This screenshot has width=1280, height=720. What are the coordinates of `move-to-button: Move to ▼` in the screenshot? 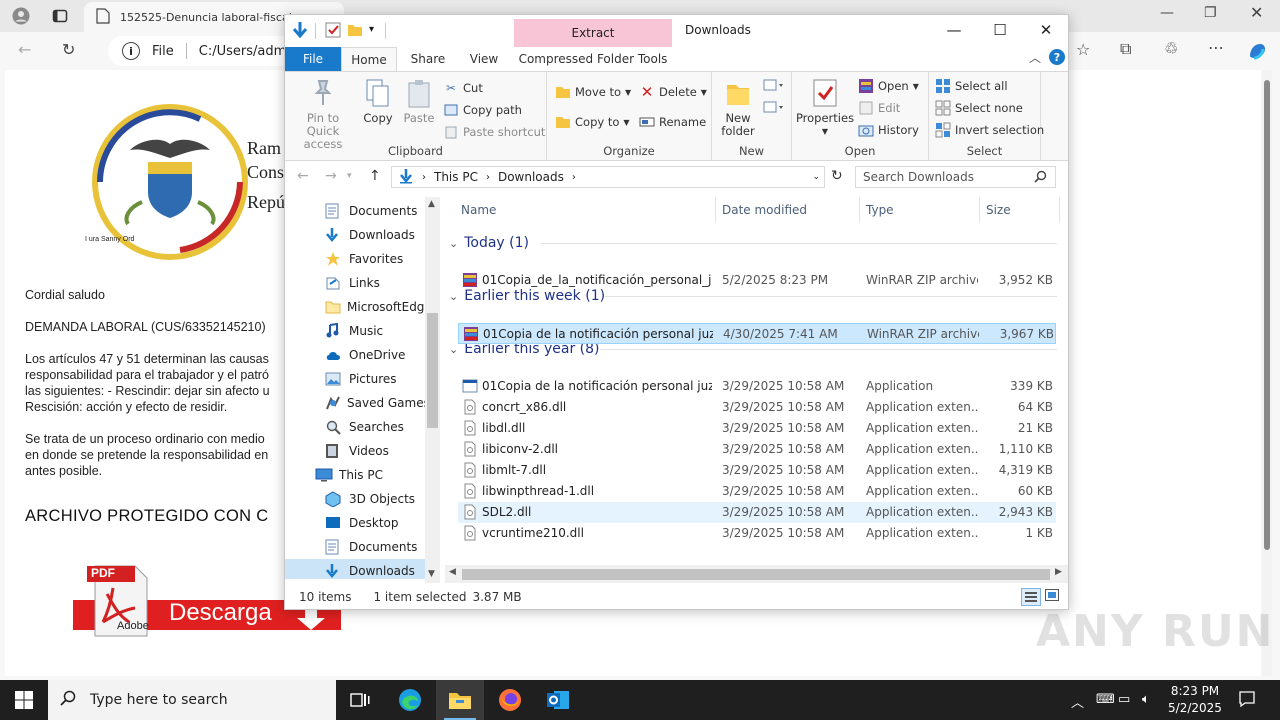 It's located at (593, 92).